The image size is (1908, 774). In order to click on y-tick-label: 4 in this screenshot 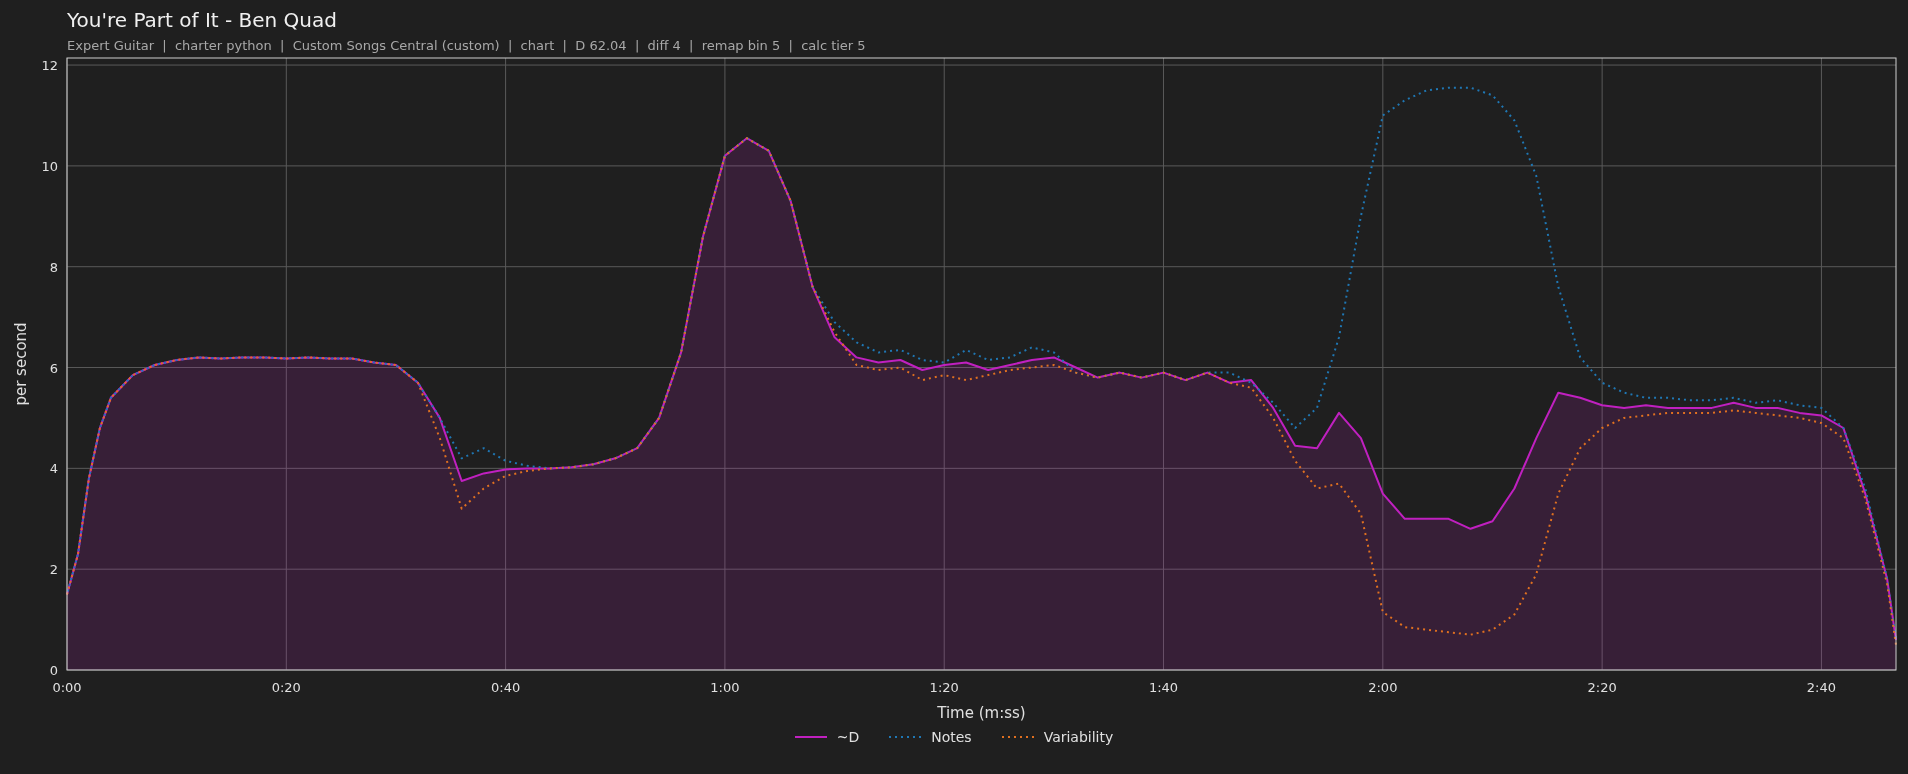, I will do `click(53, 469)`.